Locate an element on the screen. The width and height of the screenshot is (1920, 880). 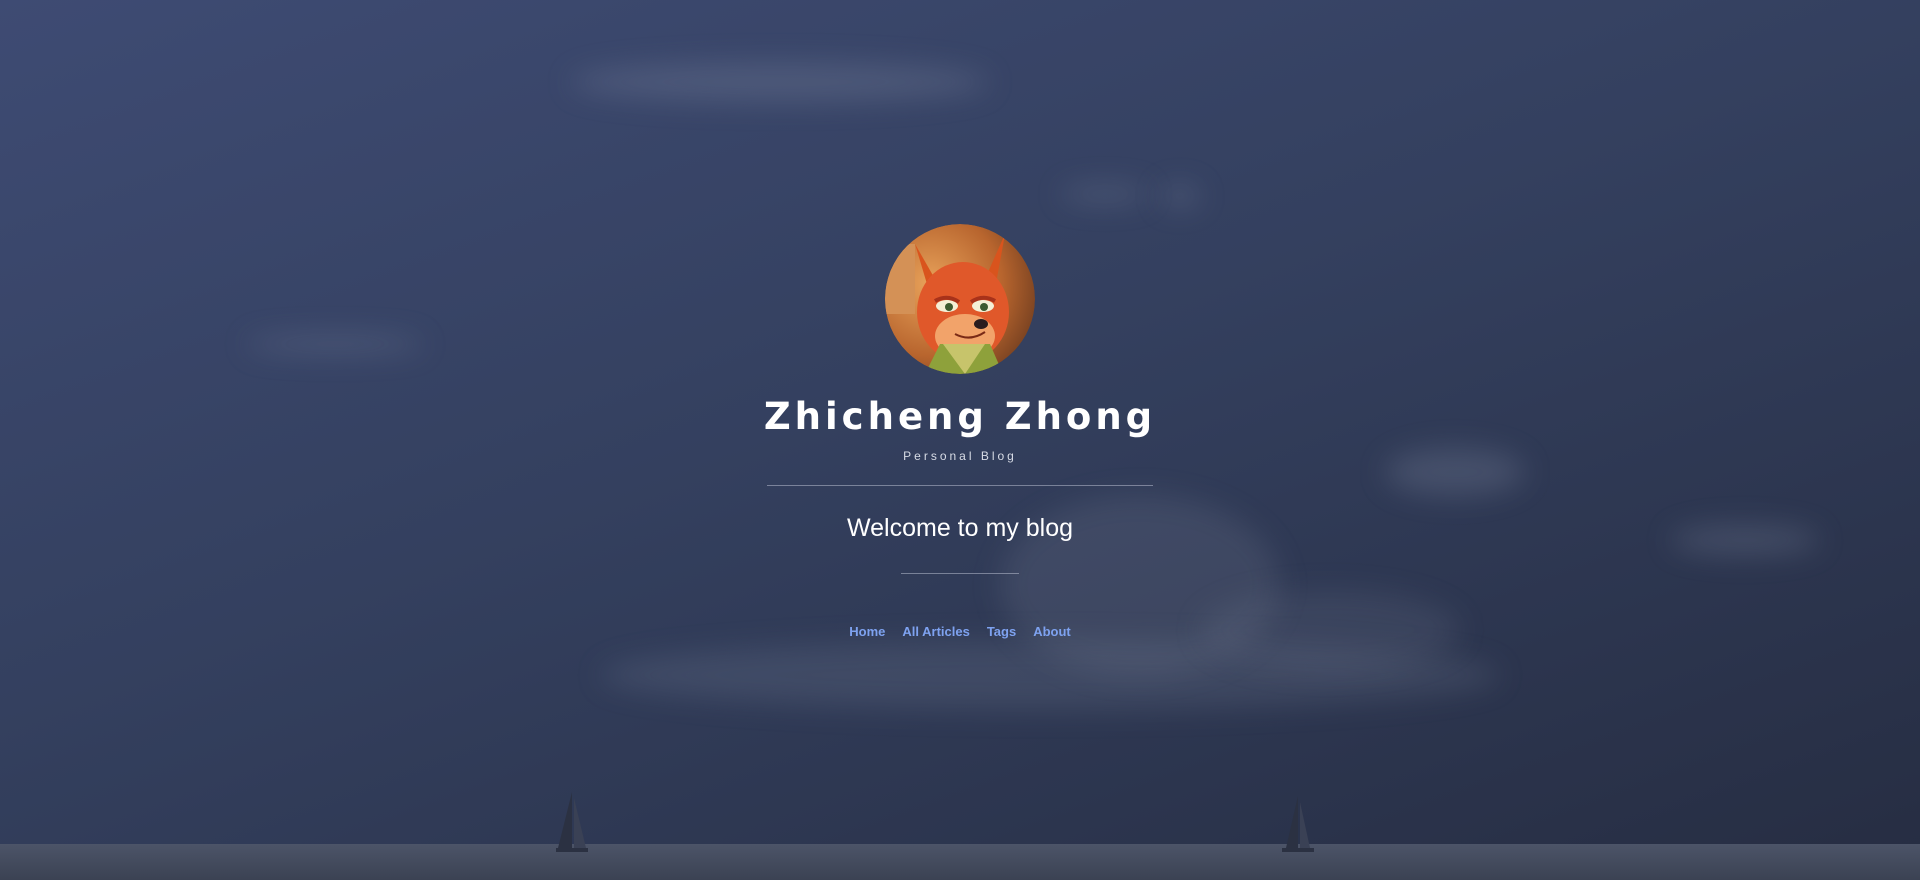
nav-link-about: About is located at coordinates (1052, 631).